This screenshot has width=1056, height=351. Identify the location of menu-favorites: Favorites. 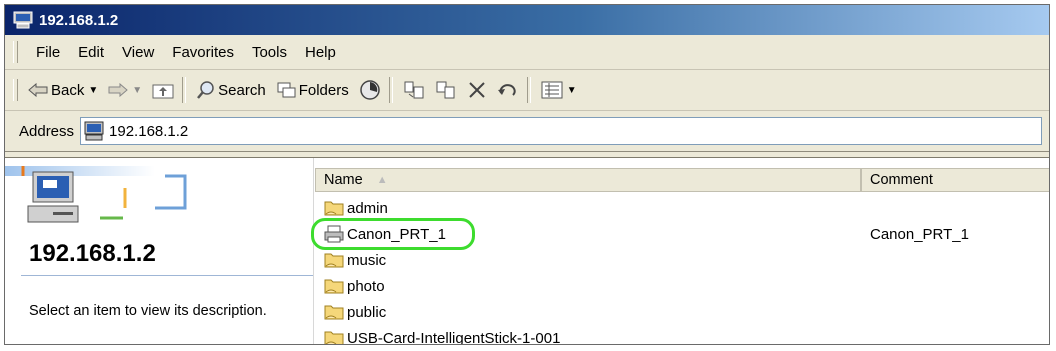
(203, 52).